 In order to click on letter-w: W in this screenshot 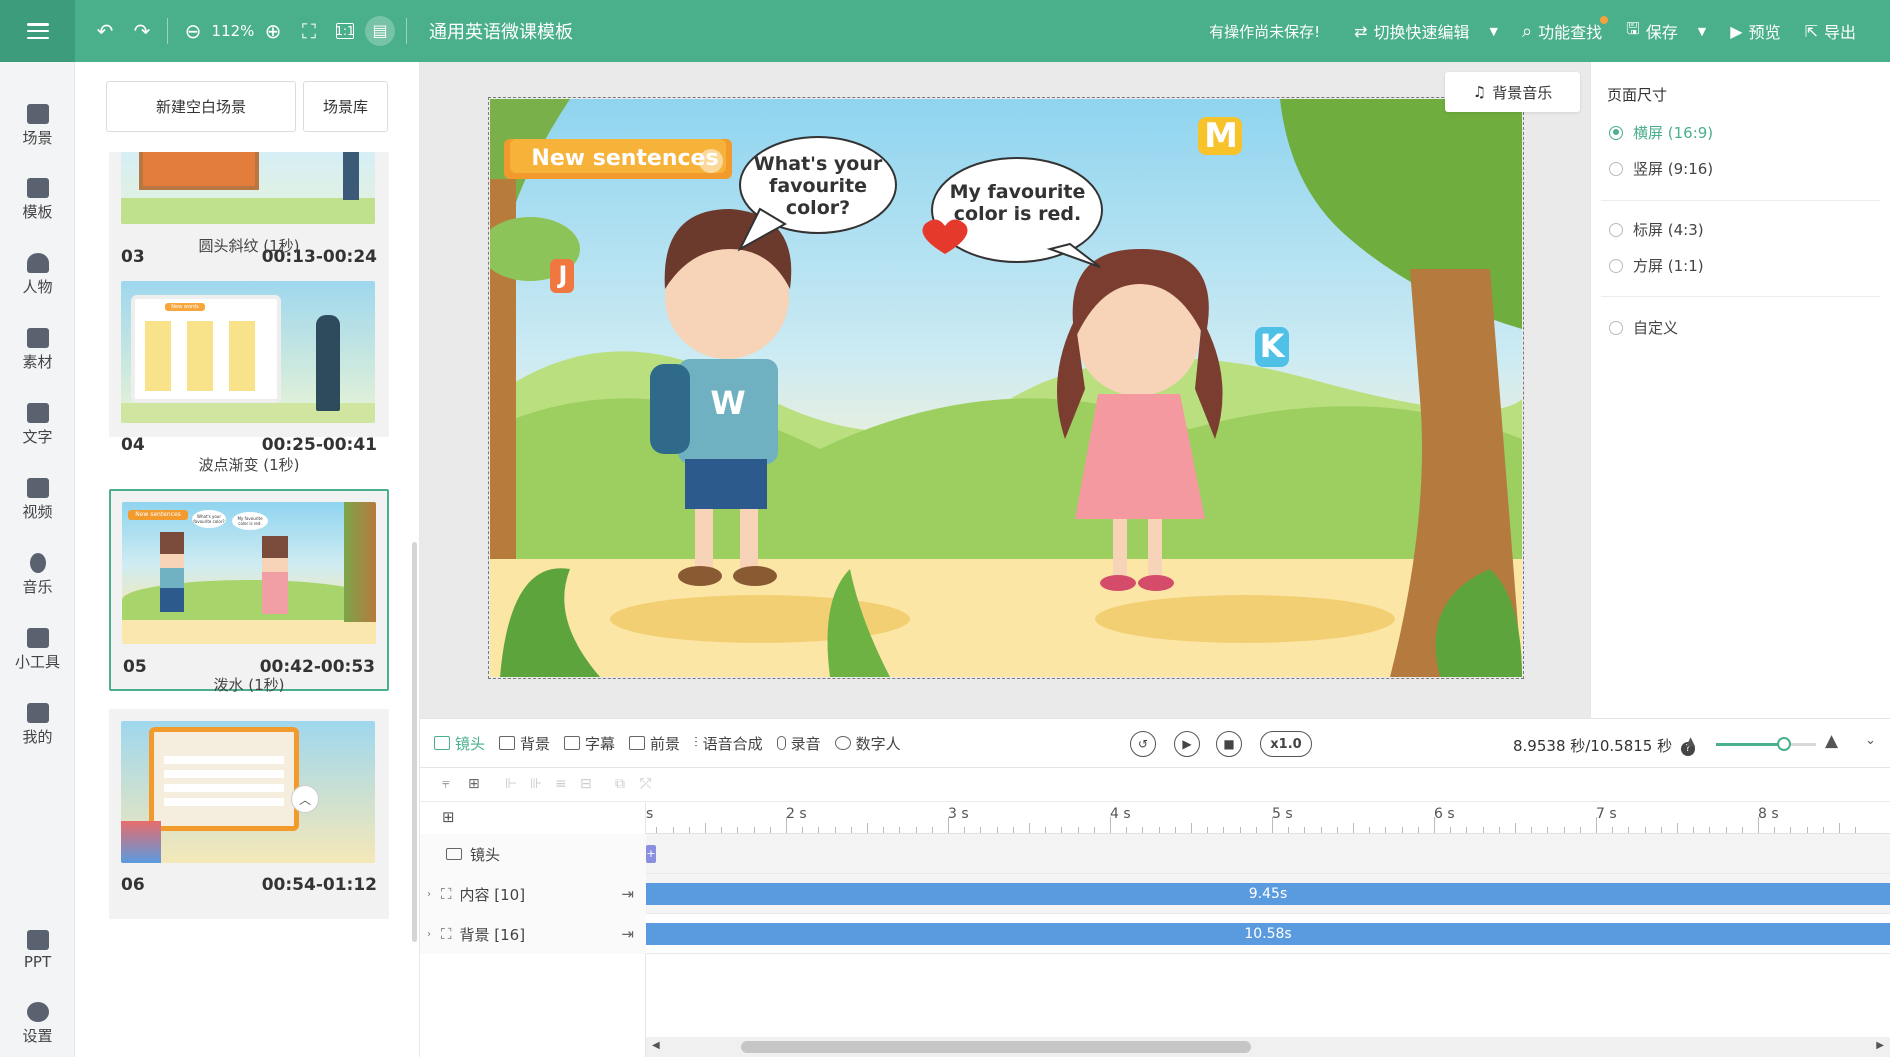, I will do `click(728, 403)`.